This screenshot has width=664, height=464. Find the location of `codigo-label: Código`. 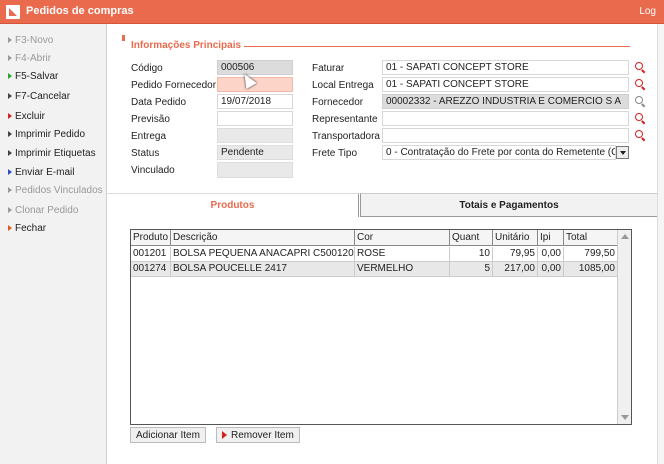

codigo-label: Código is located at coordinates (147, 68).